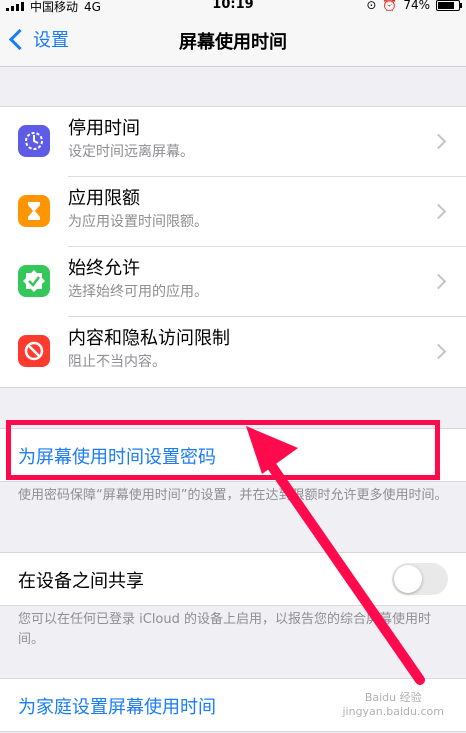 The image size is (466, 733). What do you see at coordinates (335, 555) in the screenshot?
I see `annotation-arrow` at bounding box center [335, 555].